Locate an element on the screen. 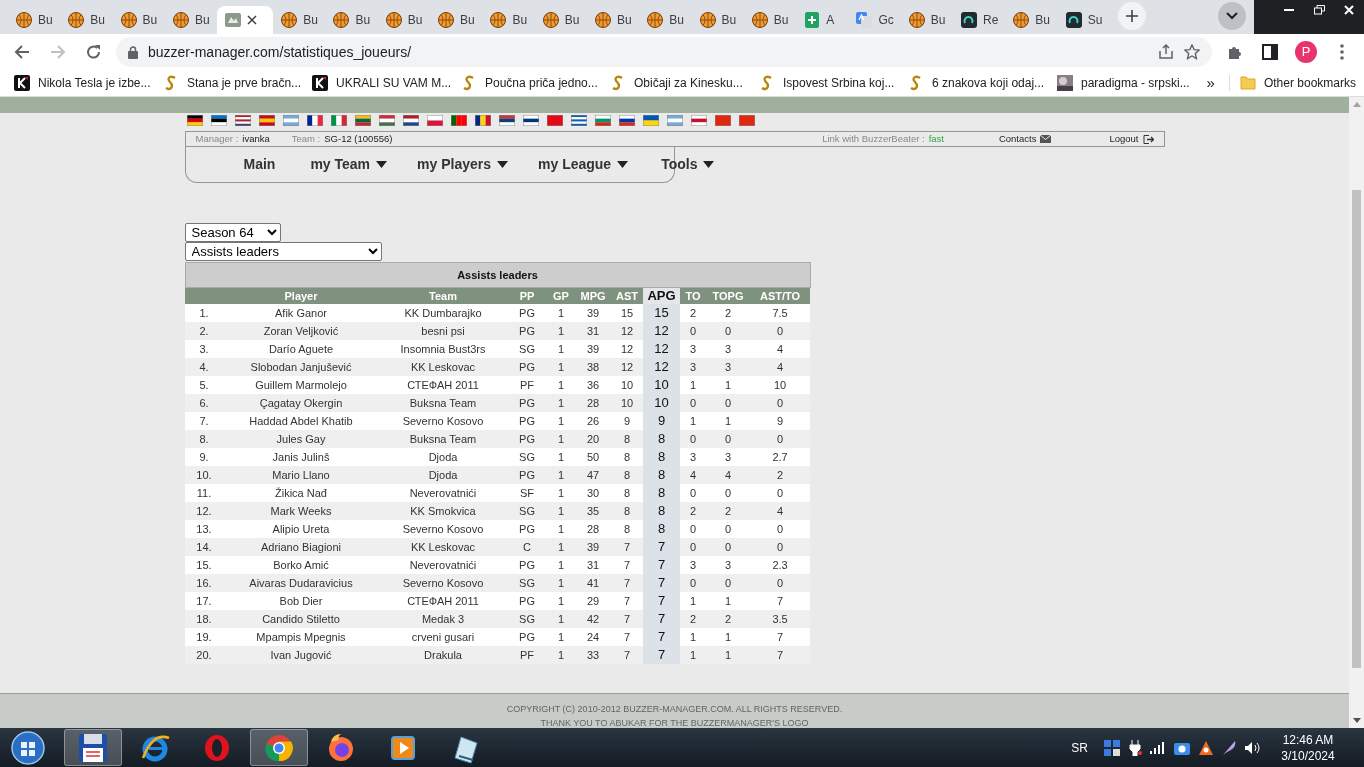 Image resolution: width=1364 pixels, height=767 pixels. menu-link: my Team is located at coordinates (349, 164).